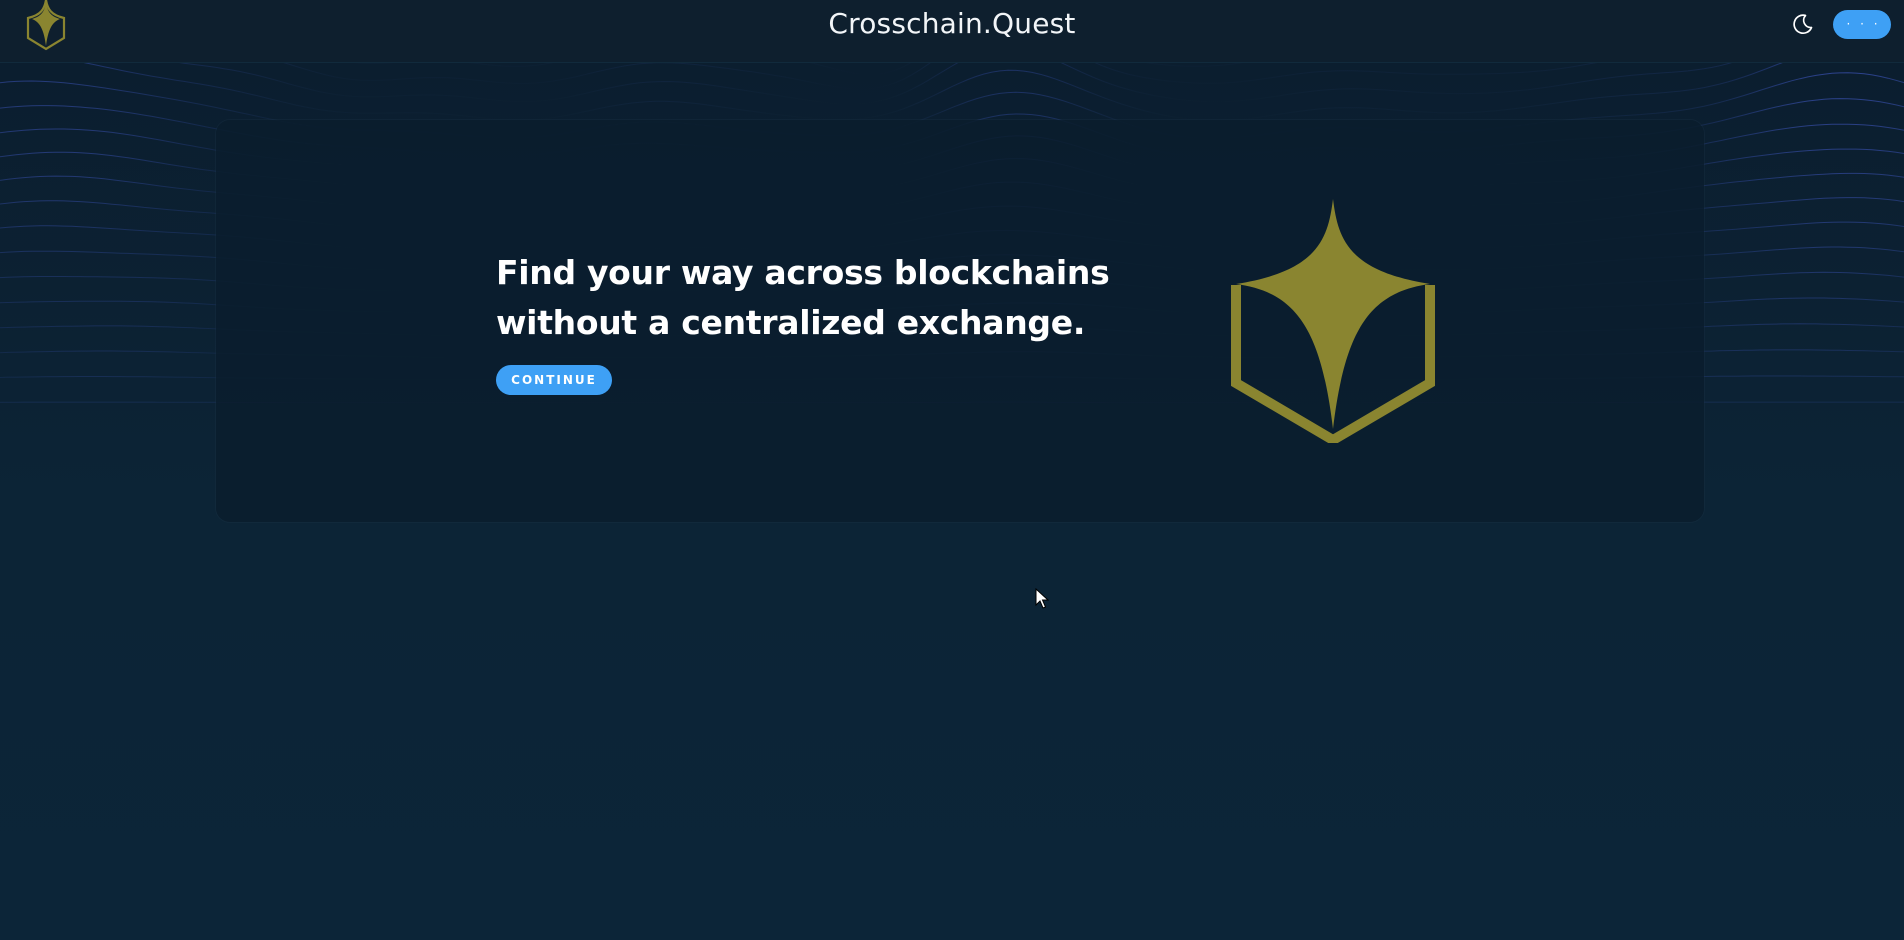  What do you see at coordinates (952, 23) in the screenshot?
I see `site-title: Crosschain.Quest` at bounding box center [952, 23].